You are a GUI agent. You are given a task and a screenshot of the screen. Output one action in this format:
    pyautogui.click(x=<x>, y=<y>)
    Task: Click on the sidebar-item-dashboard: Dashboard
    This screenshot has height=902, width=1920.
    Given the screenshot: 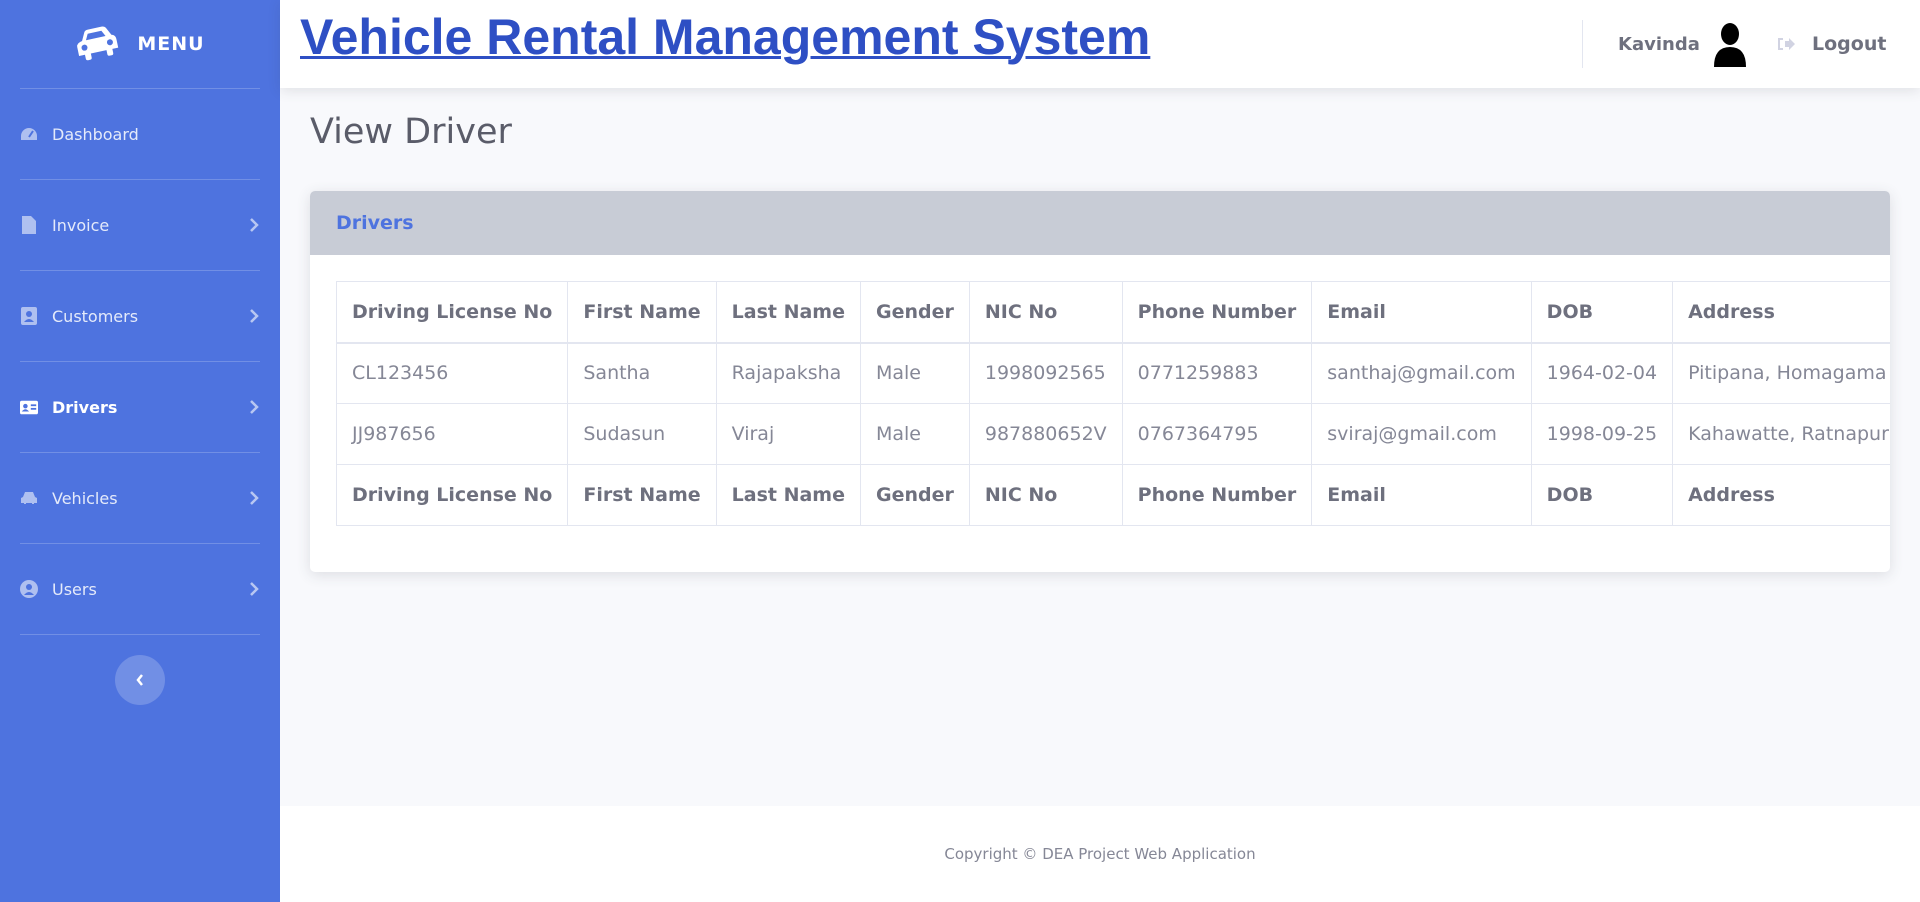 What is the action you would take?
    pyautogui.click(x=140, y=134)
    